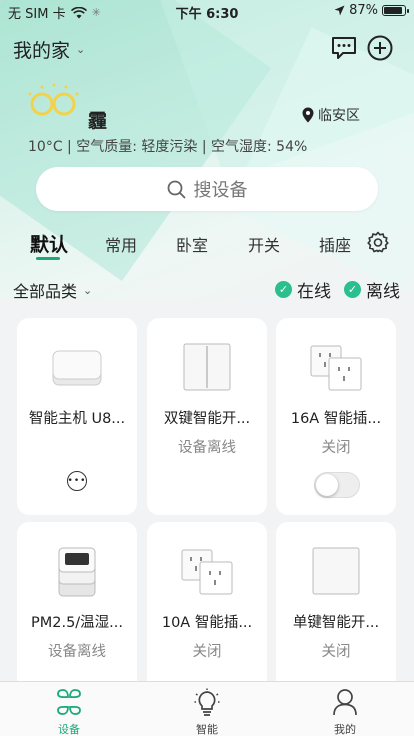 Image resolution: width=414 pixels, height=736 pixels. I want to click on location-label: 临安区, so click(339, 116).